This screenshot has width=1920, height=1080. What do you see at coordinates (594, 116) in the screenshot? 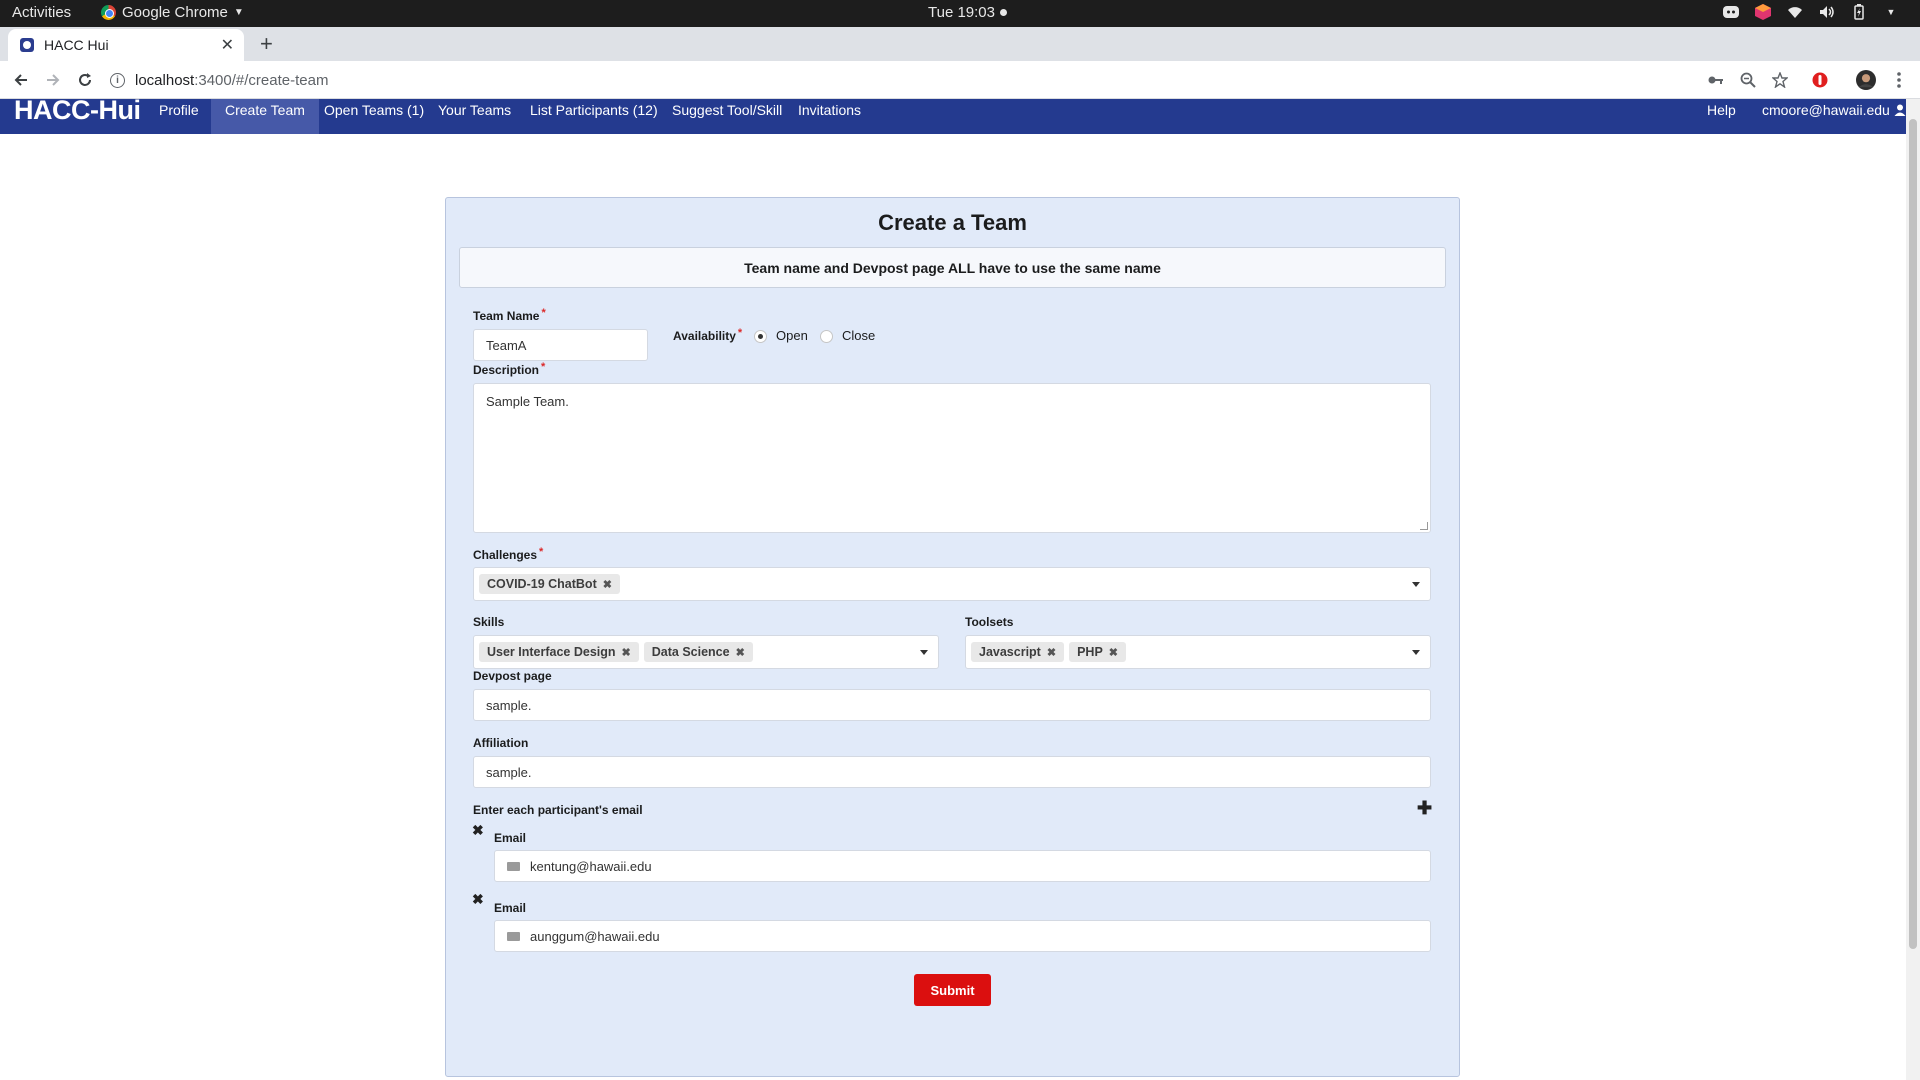
I see `nav-item-list-participants: List Participants (12)` at bounding box center [594, 116].